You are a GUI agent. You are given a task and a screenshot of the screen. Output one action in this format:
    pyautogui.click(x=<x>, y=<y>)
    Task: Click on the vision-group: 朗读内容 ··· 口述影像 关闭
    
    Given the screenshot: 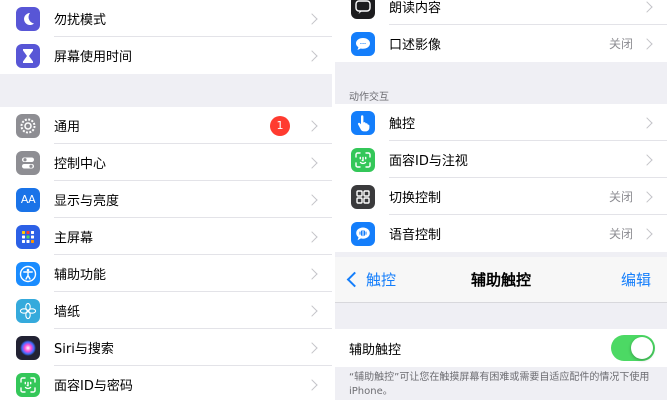 What is the action you would take?
    pyautogui.click(x=501, y=31)
    